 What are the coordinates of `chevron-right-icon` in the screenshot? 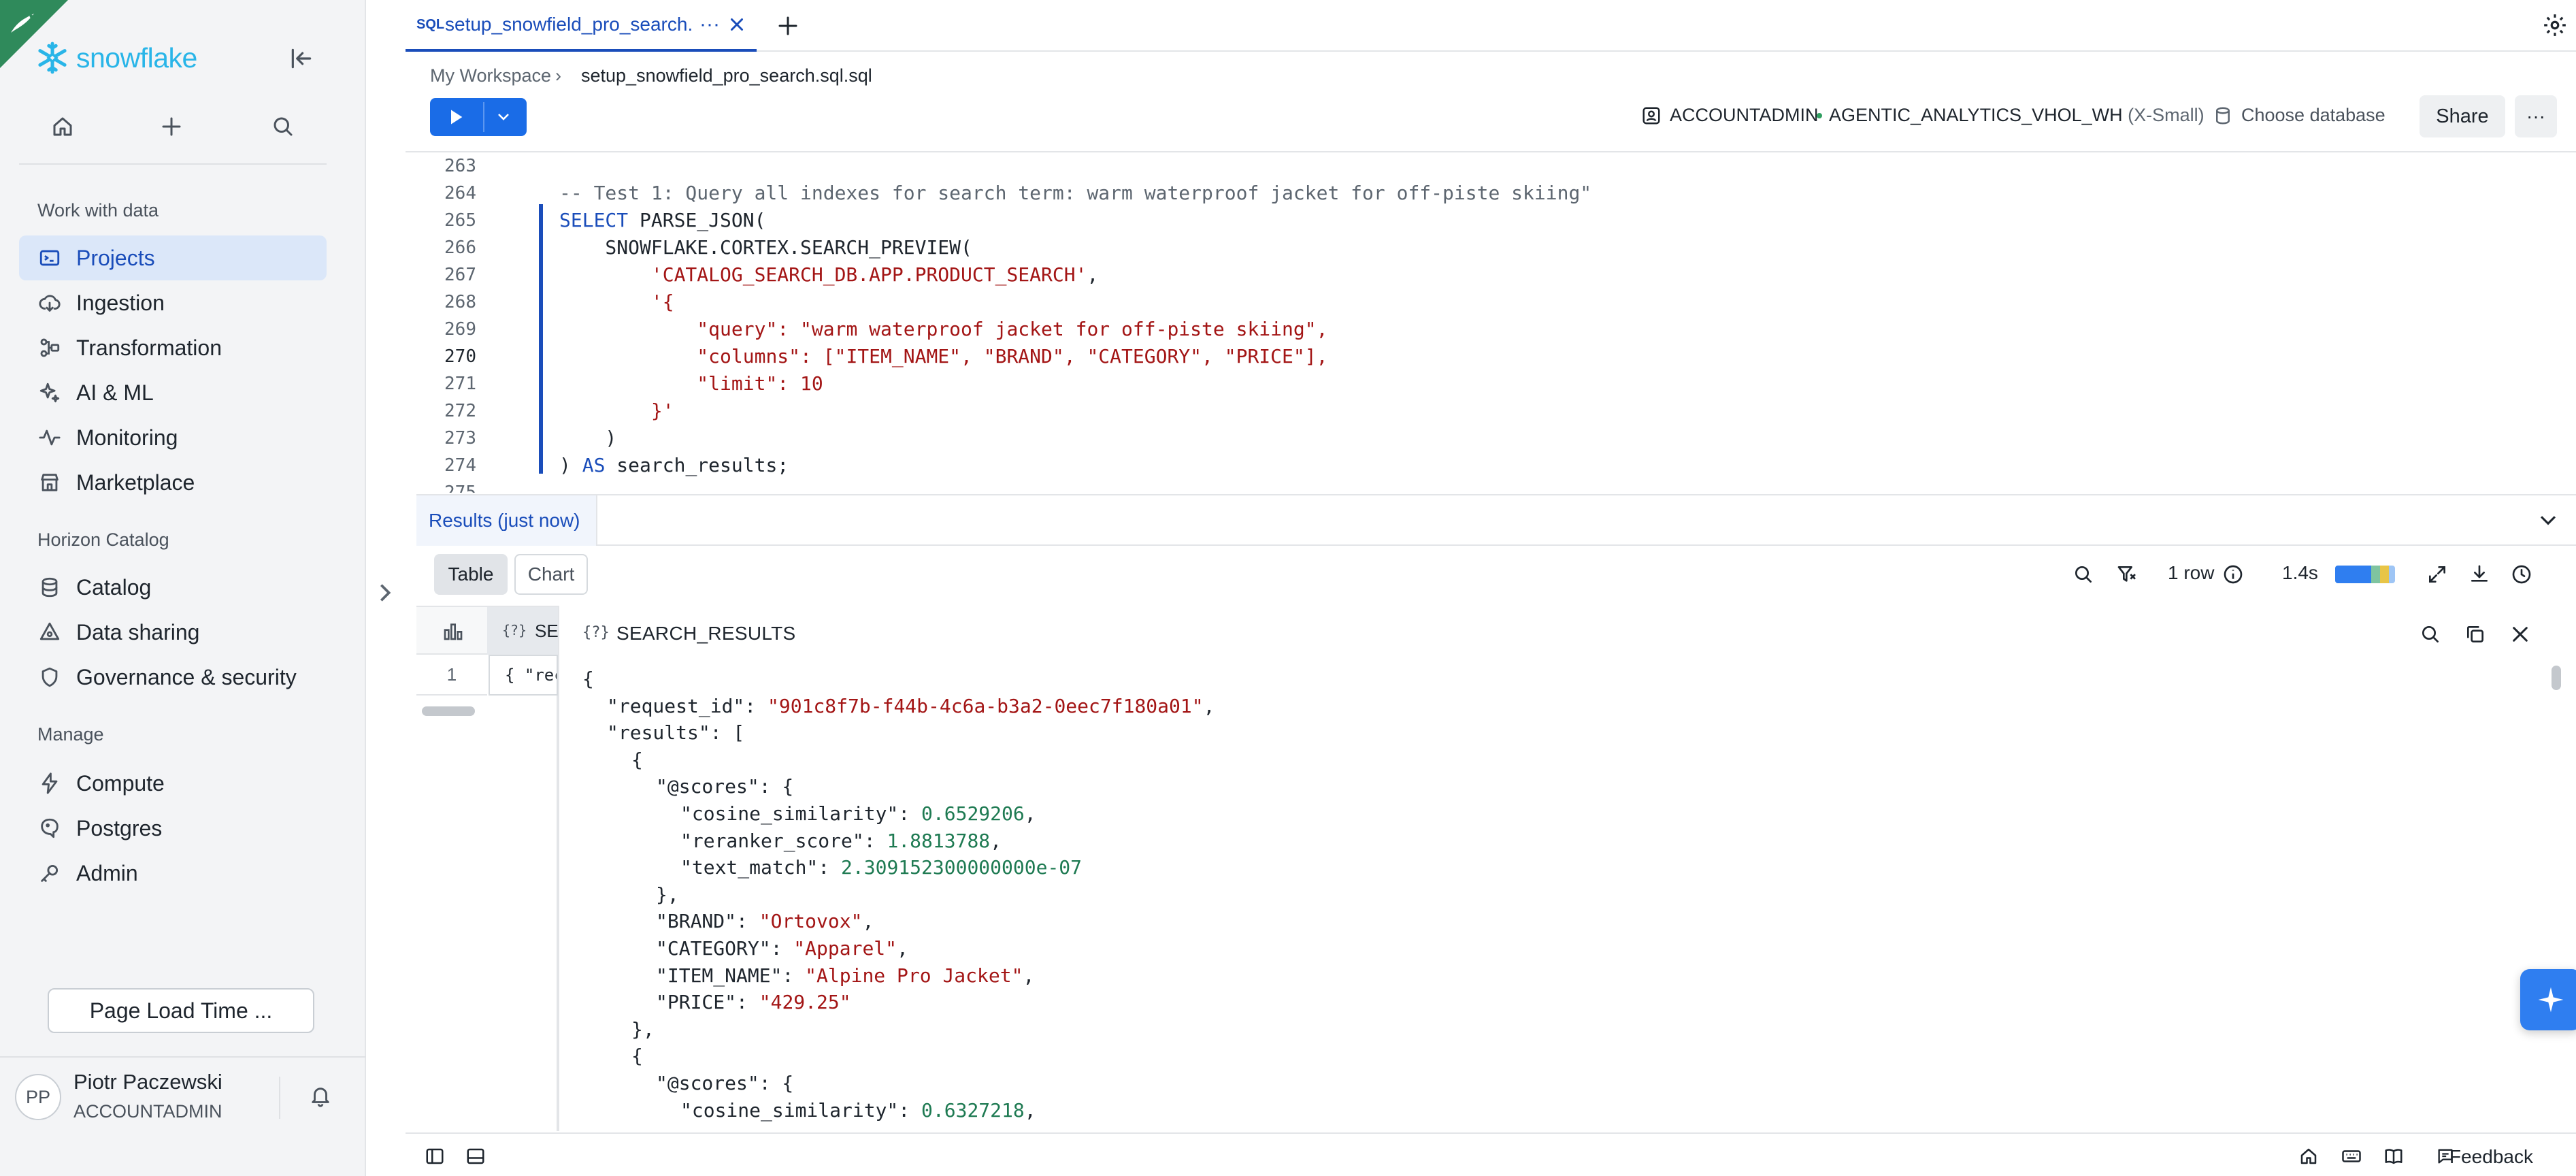 It's located at (385, 593).